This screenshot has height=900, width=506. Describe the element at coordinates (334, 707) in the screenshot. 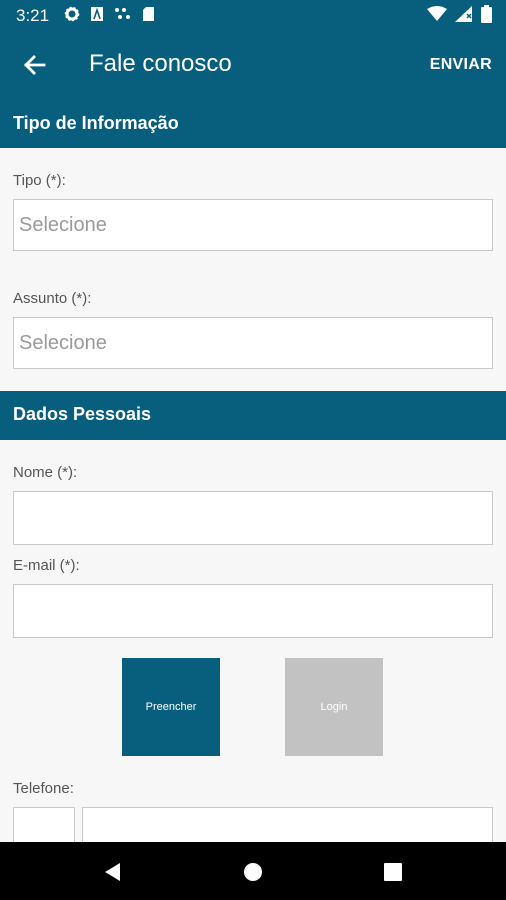

I see `login-button: Login` at that location.